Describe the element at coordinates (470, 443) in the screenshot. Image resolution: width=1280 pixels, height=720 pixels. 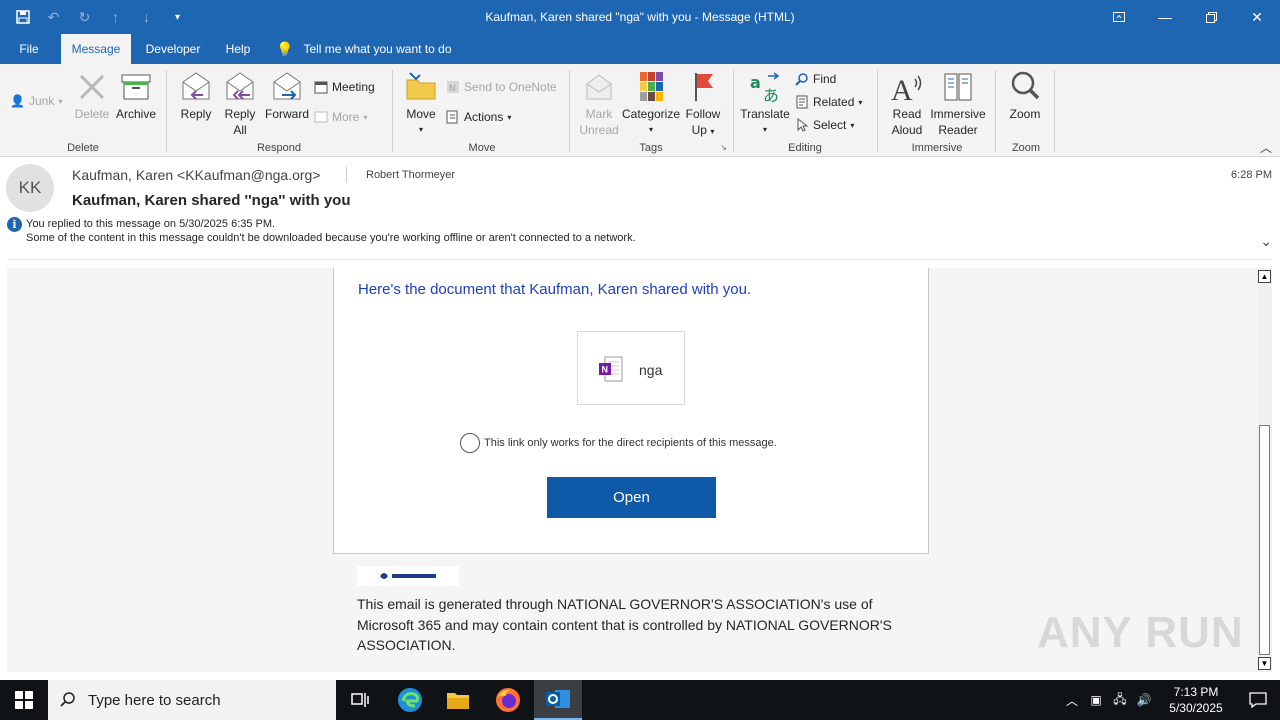
I see `people-icon` at that location.